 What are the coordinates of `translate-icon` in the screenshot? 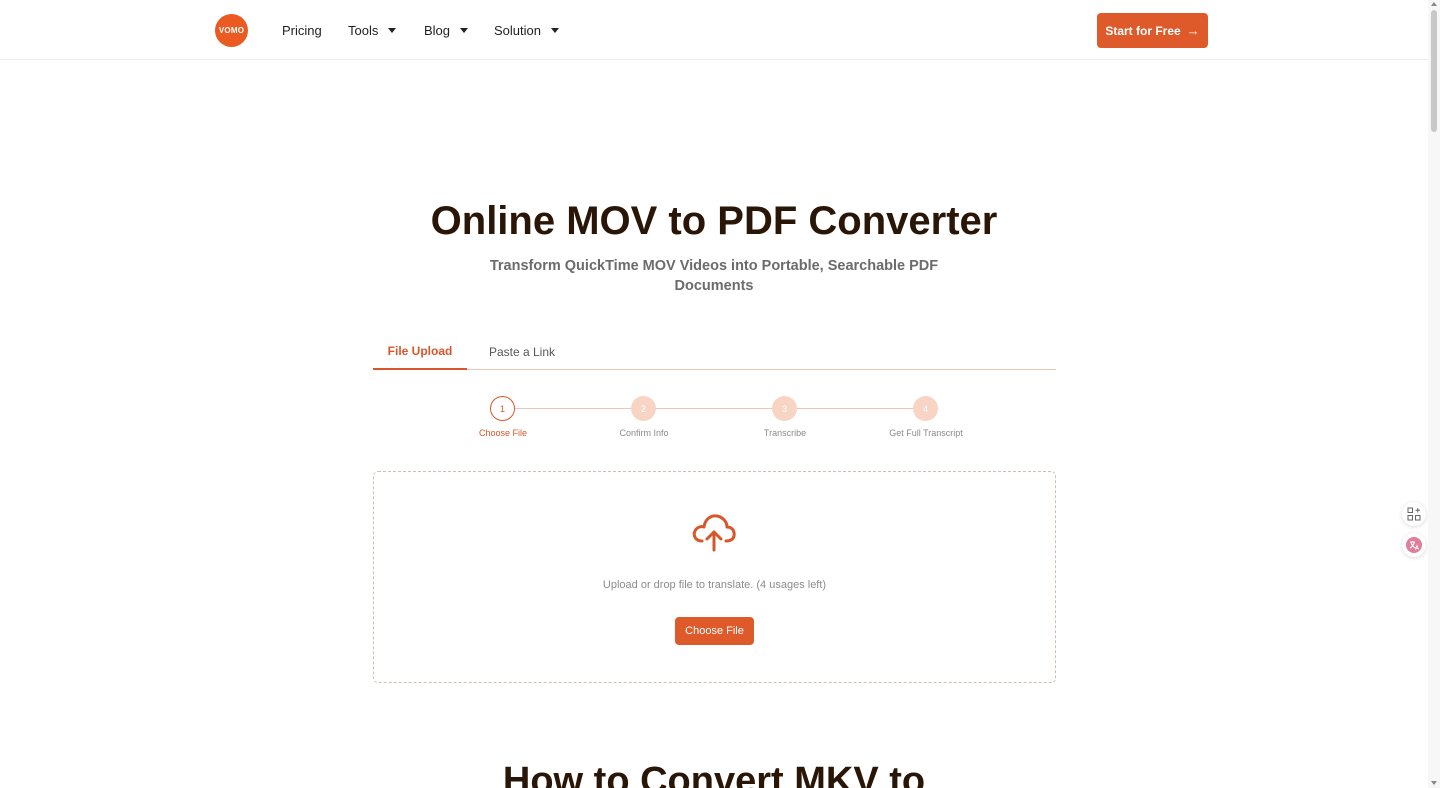 It's located at (1414, 545).